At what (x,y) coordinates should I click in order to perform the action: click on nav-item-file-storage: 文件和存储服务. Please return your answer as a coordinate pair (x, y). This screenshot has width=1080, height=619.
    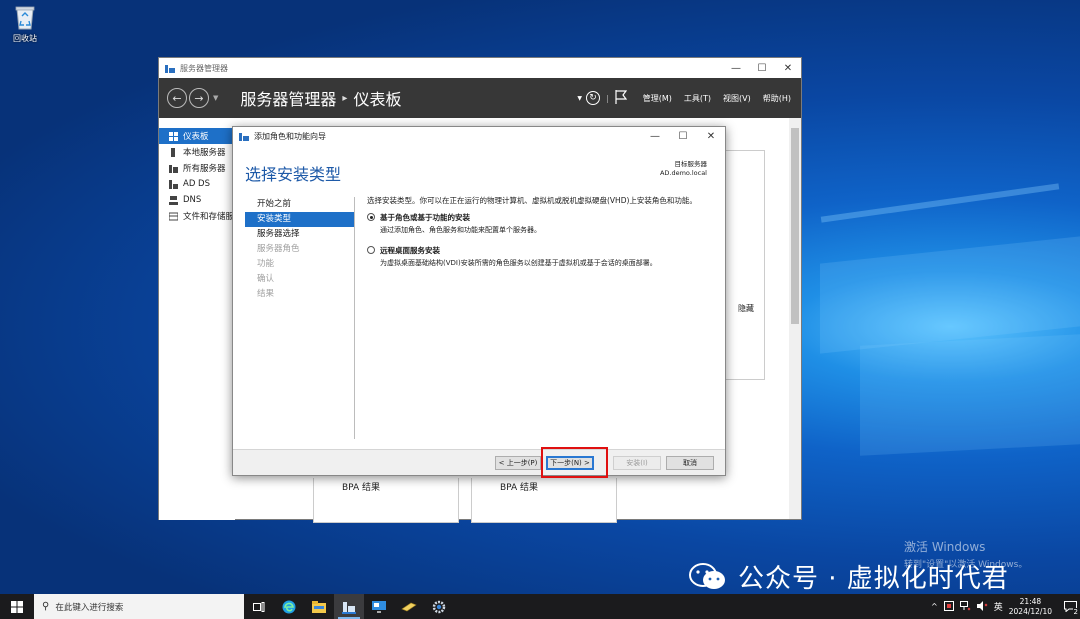
    Looking at the image, I should click on (197, 216).